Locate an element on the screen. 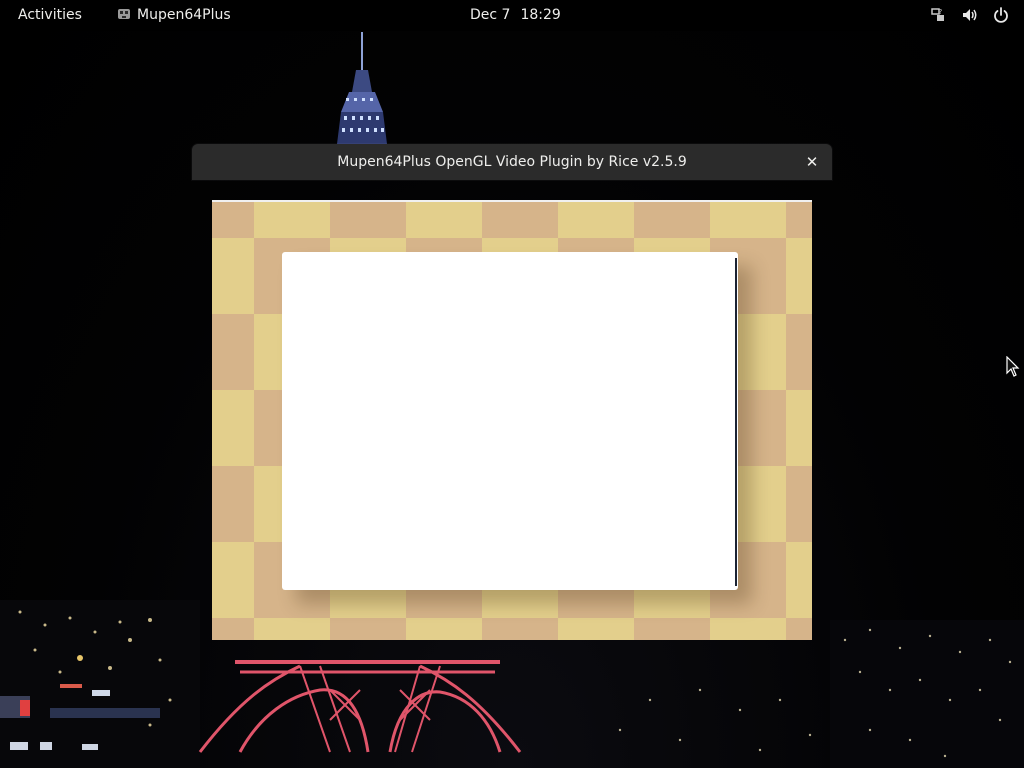 This screenshot has width=1024, height=768. system-tray: ? is located at coordinates (965, 15).